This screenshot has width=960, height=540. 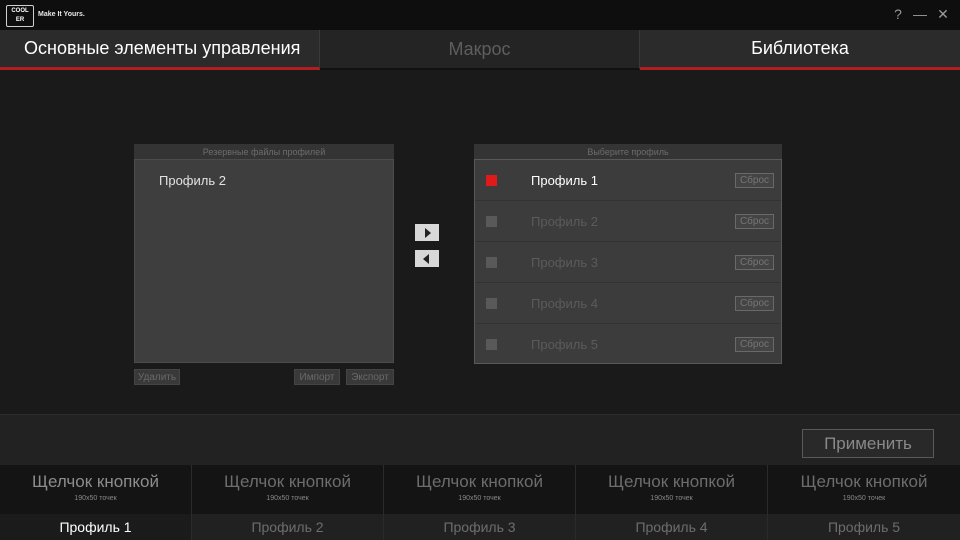 I want to click on import-button: Импорт, so click(x=317, y=377).